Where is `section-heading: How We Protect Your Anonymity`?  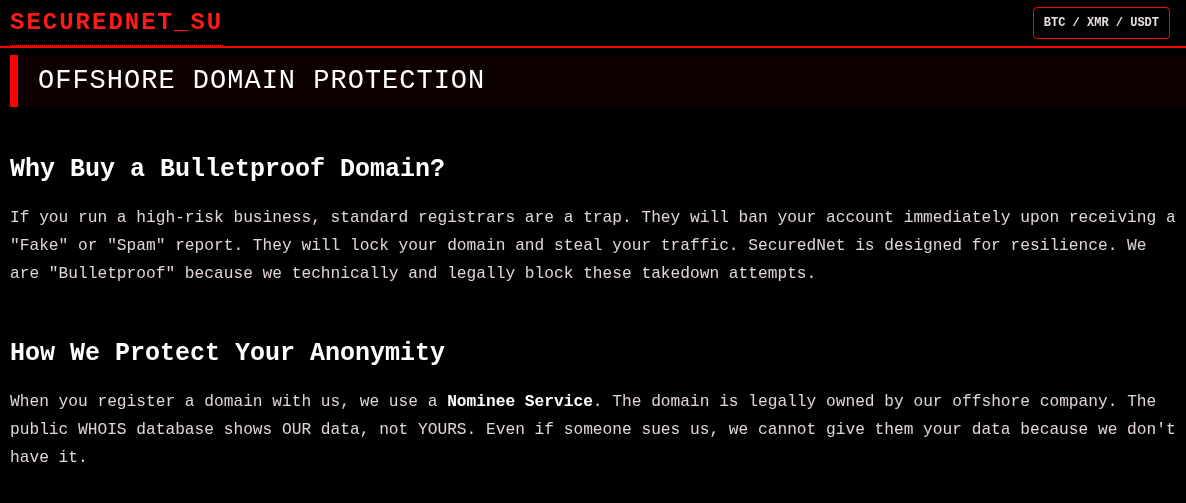
section-heading: How We Protect Your Anonymity is located at coordinates (228, 354).